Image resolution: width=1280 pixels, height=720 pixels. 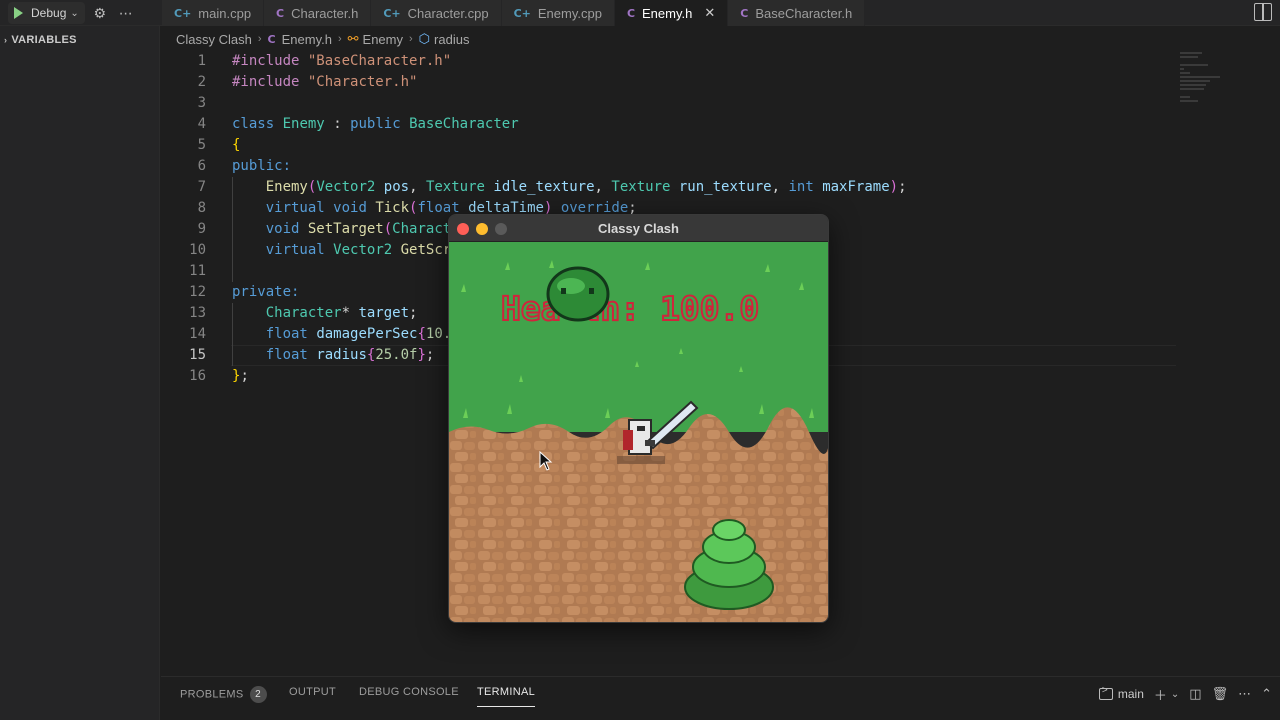 I want to click on game-window-title: Classy Clash, so click(x=638, y=228).